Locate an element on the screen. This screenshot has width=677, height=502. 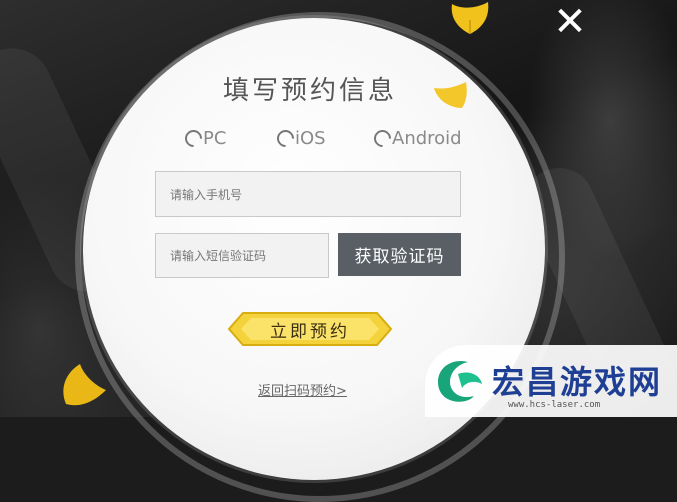
platform-option-pc: PC is located at coordinates (204, 138).